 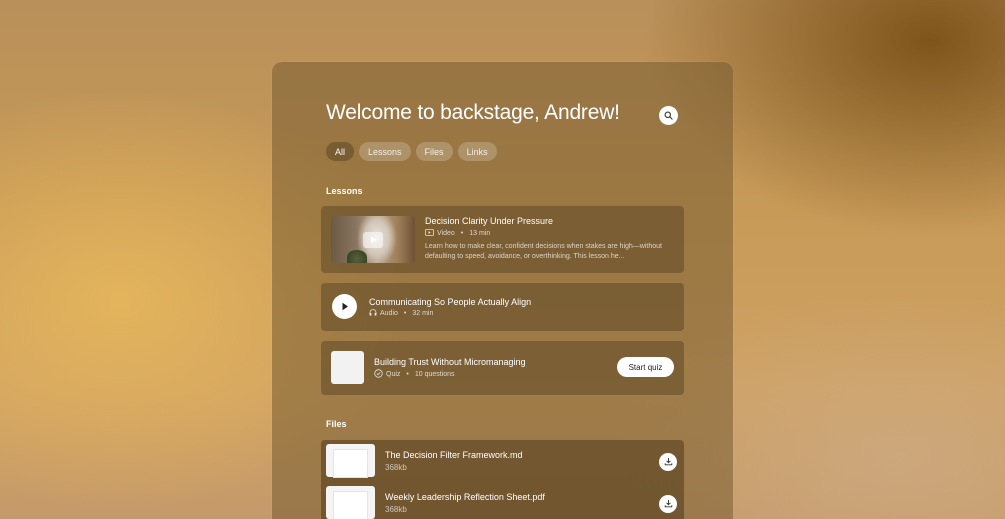 What do you see at coordinates (473, 112) in the screenshot?
I see `page-title: Welcome to backstage, Andrew!` at bounding box center [473, 112].